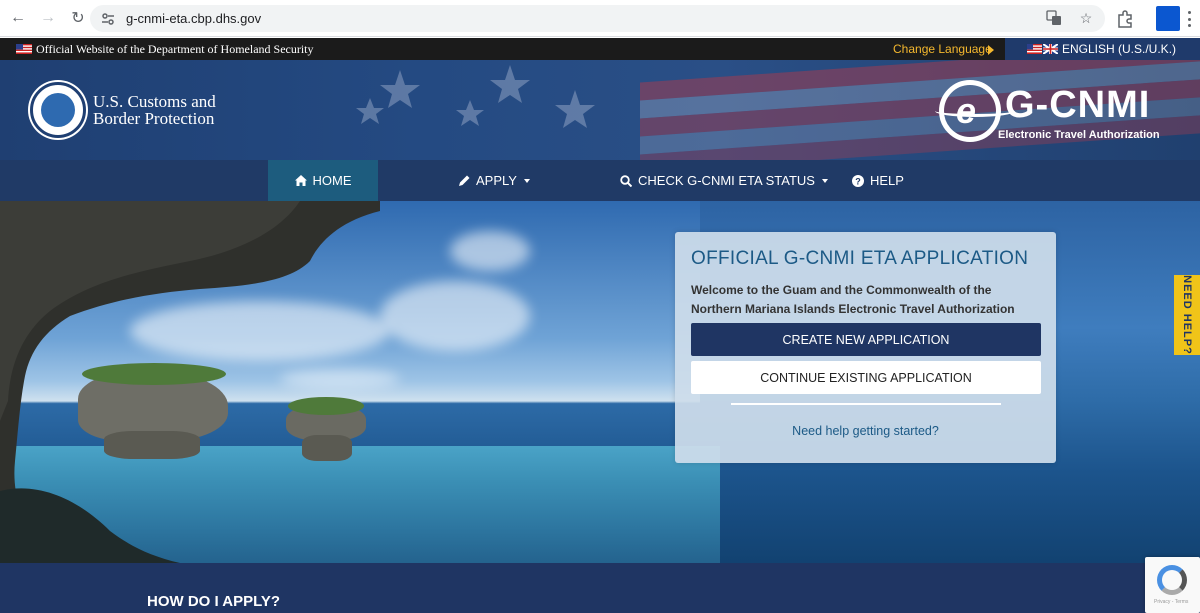 The height and width of the screenshot is (613, 1200). I want to click on help-getting-started-link: Need help getting started?, so click(865, 431).